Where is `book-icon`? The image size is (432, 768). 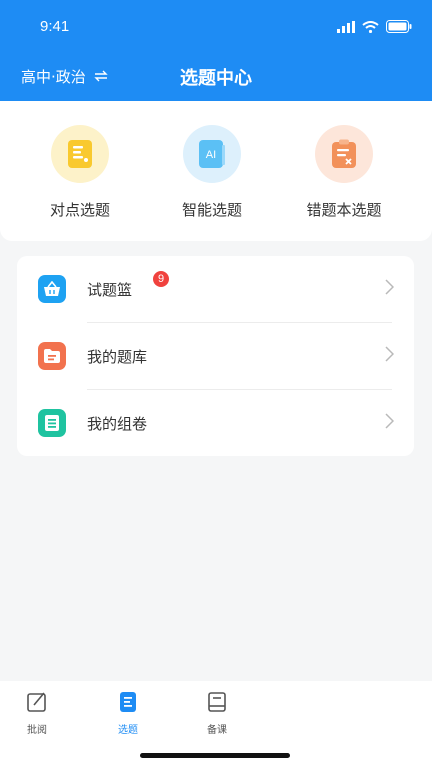 book-icon is located at coordinates (217, 704).